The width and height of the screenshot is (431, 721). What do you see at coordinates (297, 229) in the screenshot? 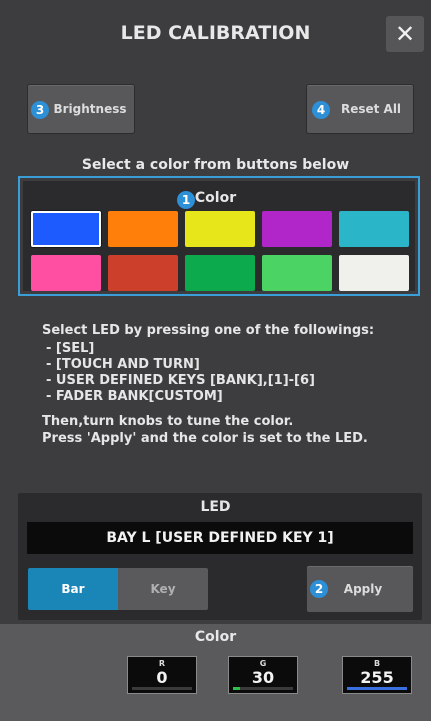
I see `color-swatch-purple` at bounding box center [297, 229].